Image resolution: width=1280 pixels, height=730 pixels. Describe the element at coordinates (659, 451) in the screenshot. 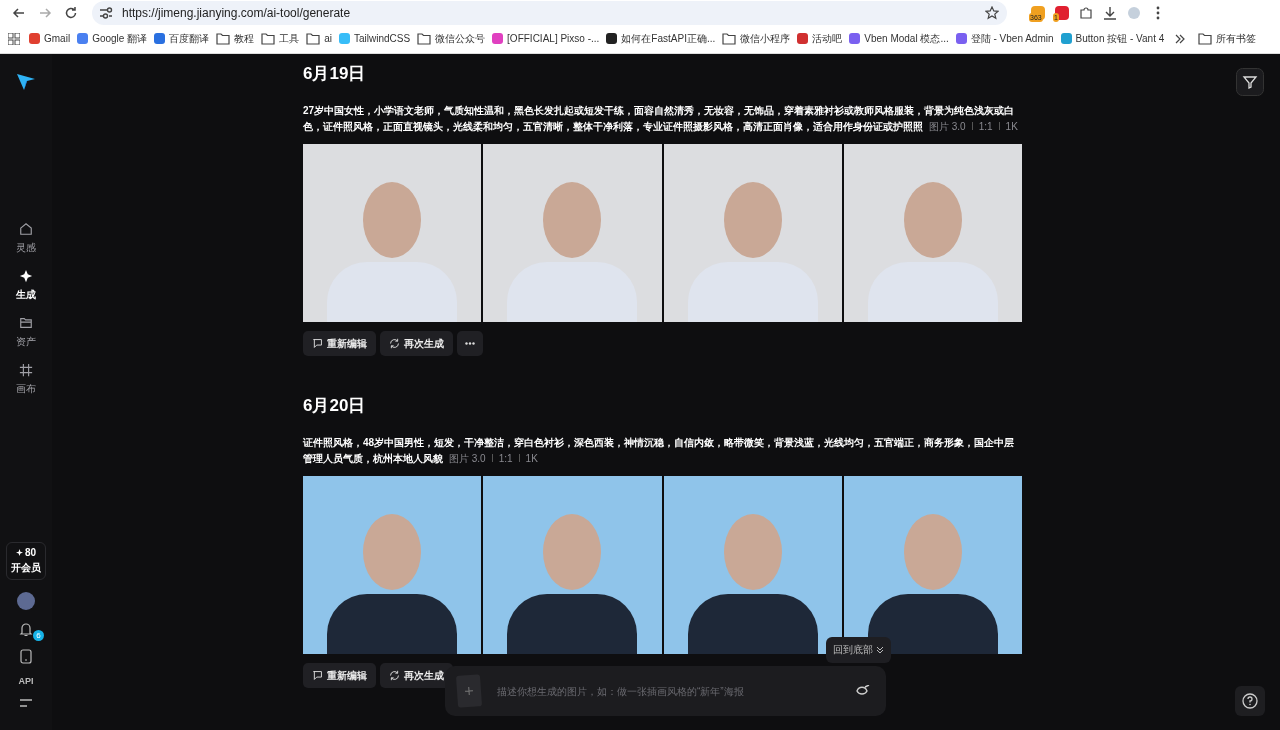

I see `prompt-text: 证件照风格，48岁中国男性，短发，干净整洁，穿白色衬衫，深色西装，神情沉稳，自信内敛，略带微笑，背景浅蓝，光线均匀，五官端正，商务形象，国企中层管理人员气质，杭州本地人风貌 图片 3.0 1:1 1K` at that location.